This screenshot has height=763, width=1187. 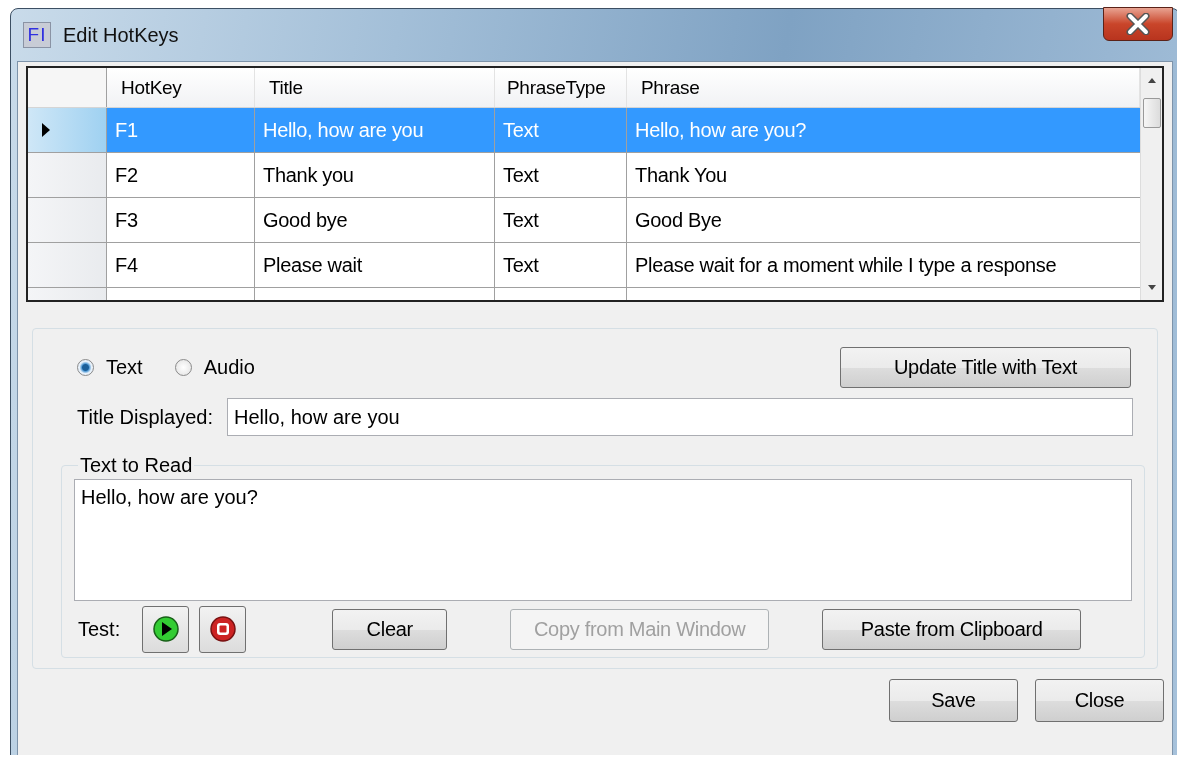 What do you see at coordinates (181, 265) in the screenshot?
I see `table-cell: F4` at bounding box center [181, 265].